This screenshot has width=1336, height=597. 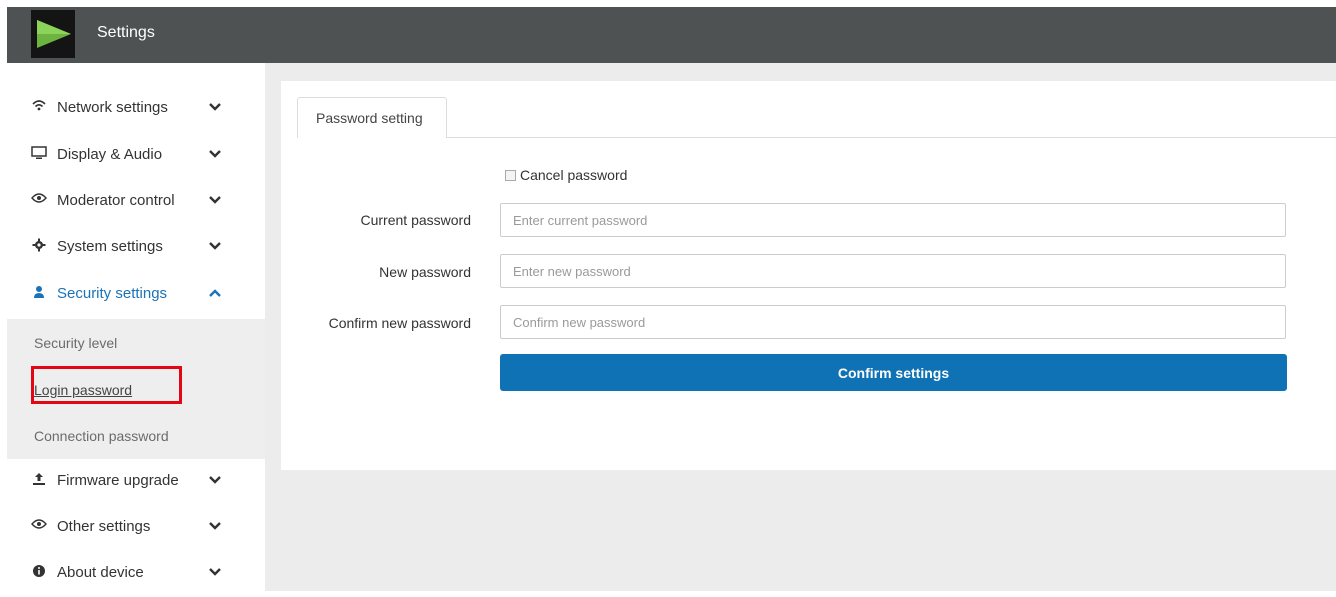 I want to click on sidebar-item-label: Security settings, so click(x=112, y=293).